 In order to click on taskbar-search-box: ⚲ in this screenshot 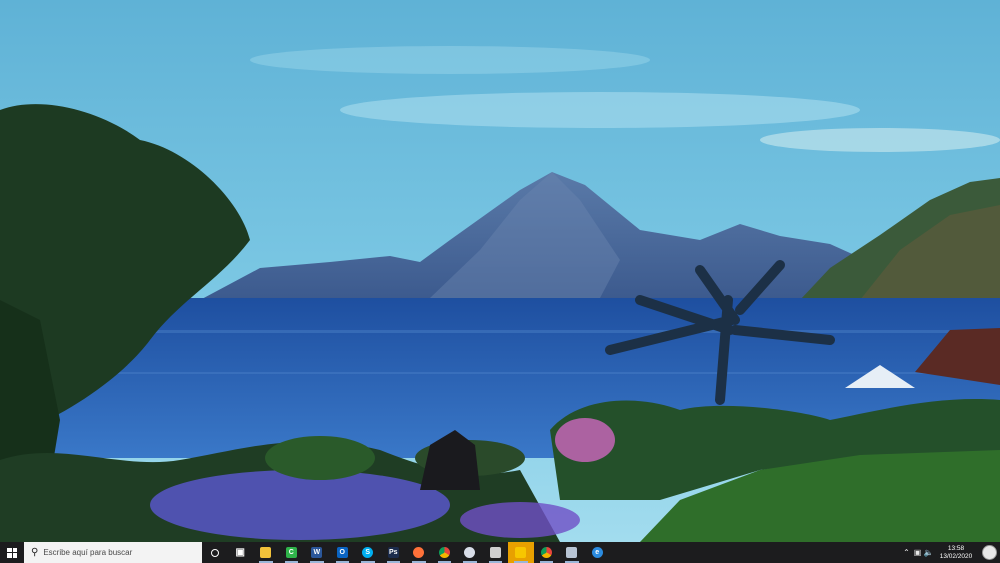, I will do `click(113, 552)`.